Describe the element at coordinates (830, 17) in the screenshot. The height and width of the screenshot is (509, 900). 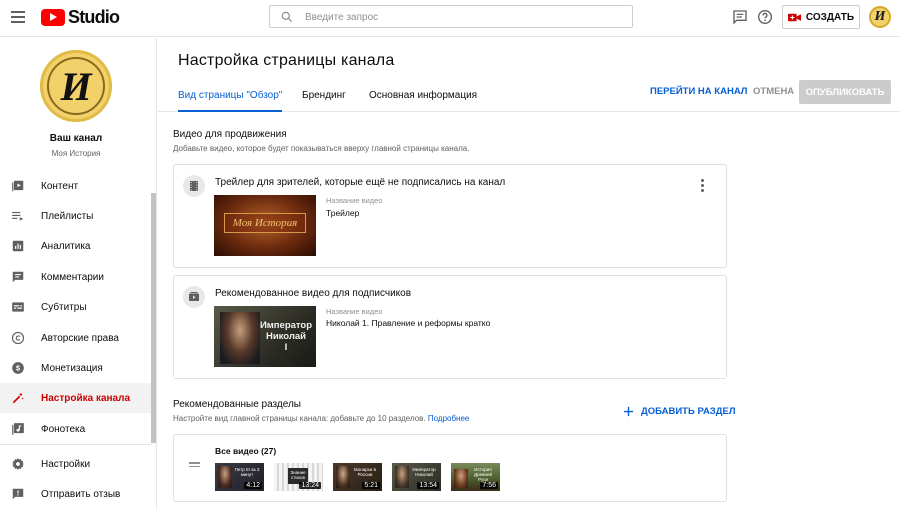
I see `create-label: СОЗДАТЬ` at that location.